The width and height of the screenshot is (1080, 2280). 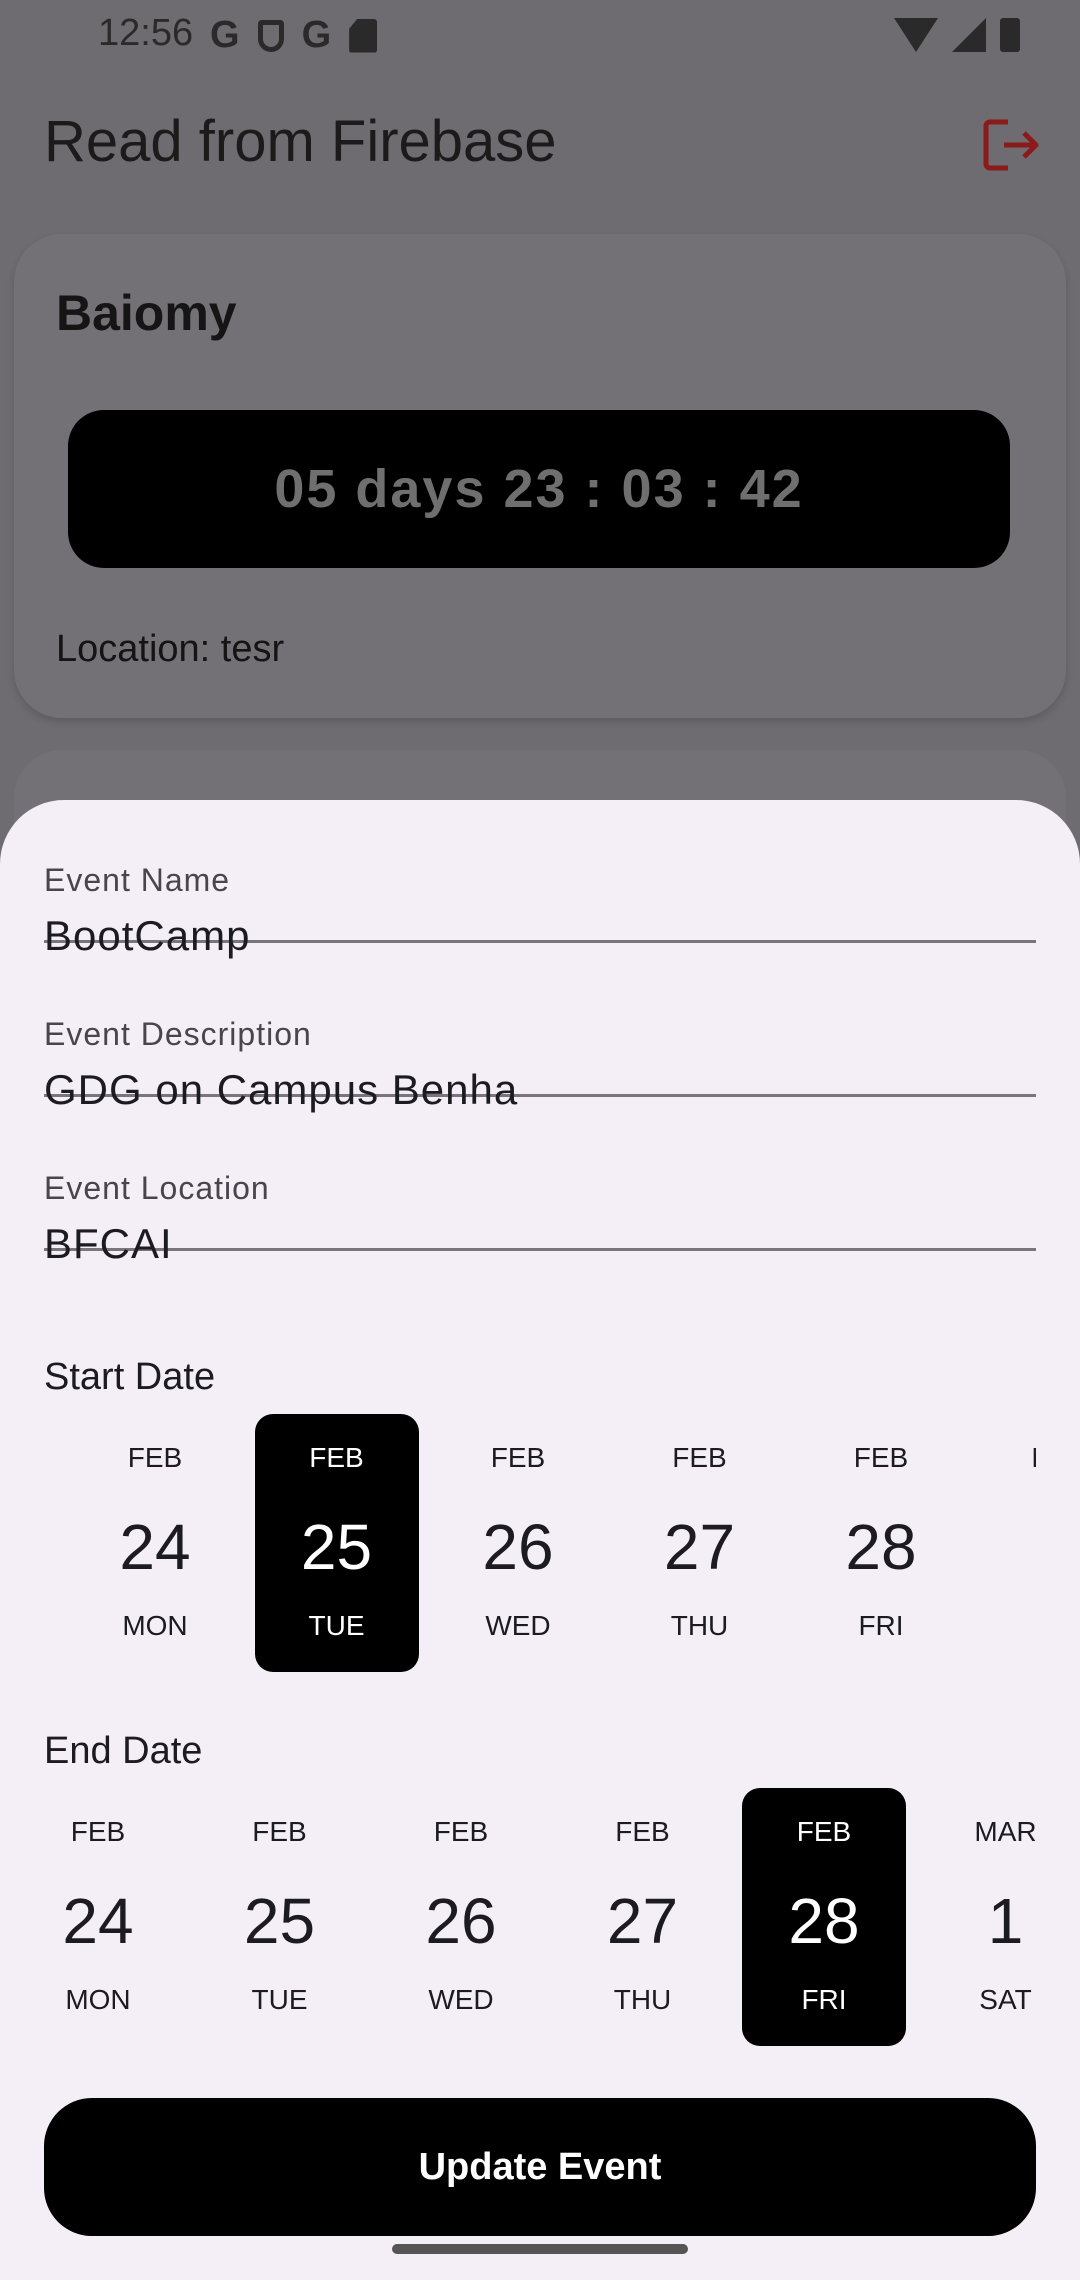 I want to click on logout-icon, so click(x=1012, y=145).